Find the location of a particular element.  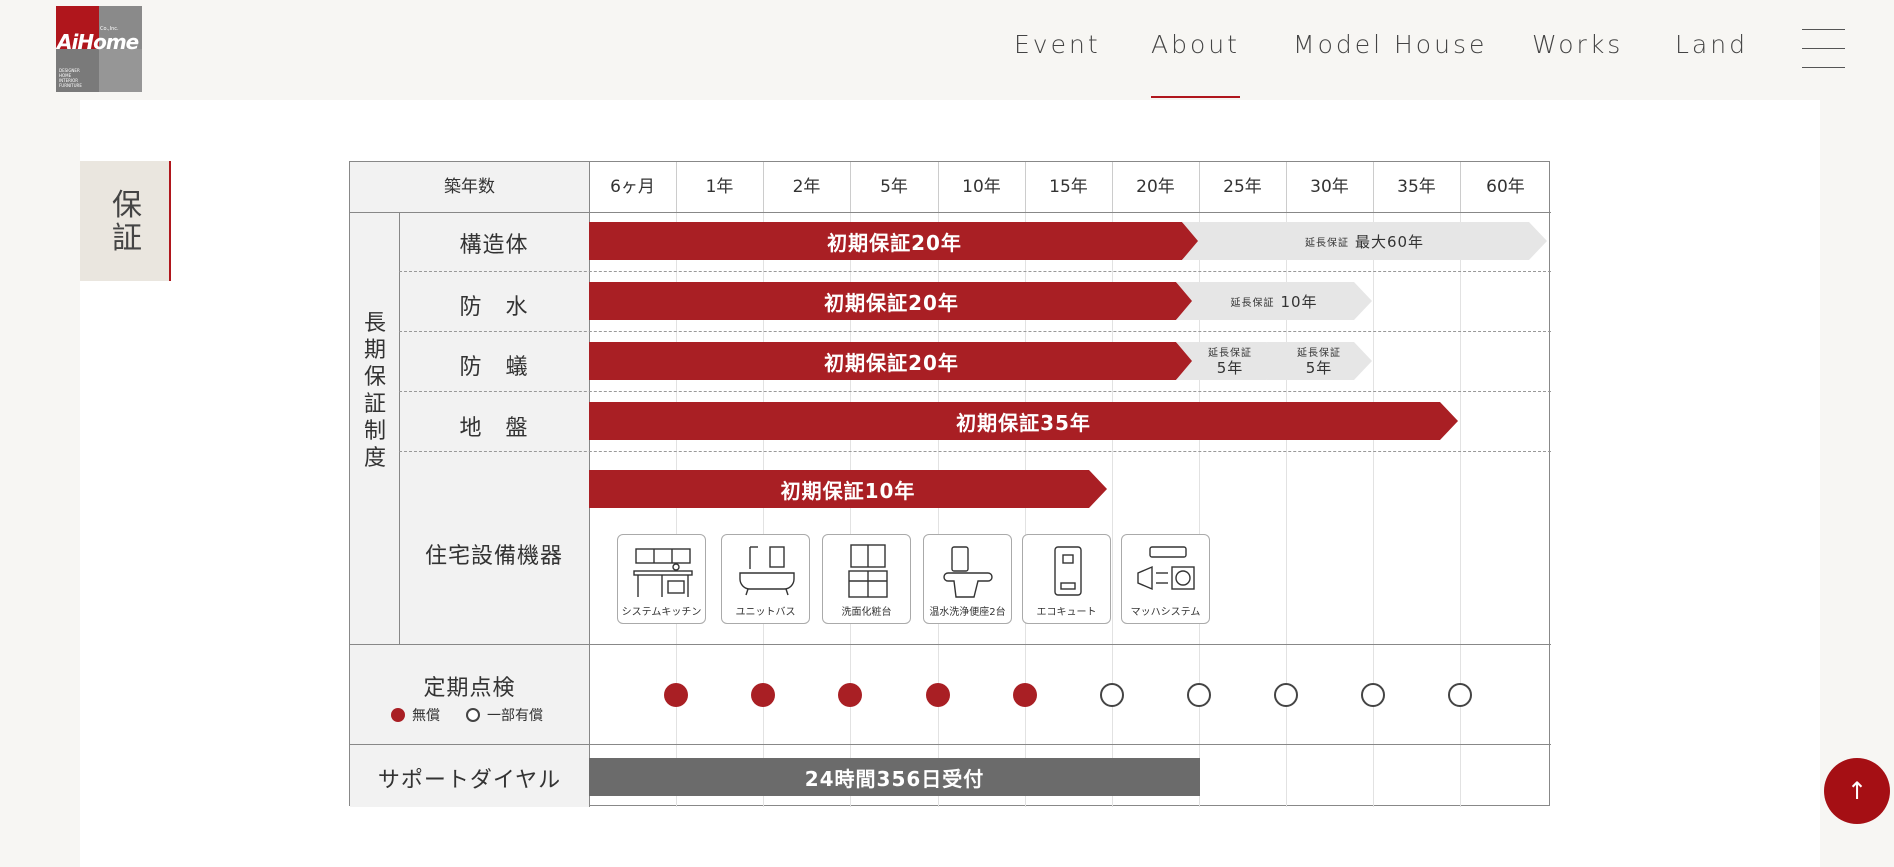

arrow-up-icon: ↑ is located at coordinates (1857, 791).